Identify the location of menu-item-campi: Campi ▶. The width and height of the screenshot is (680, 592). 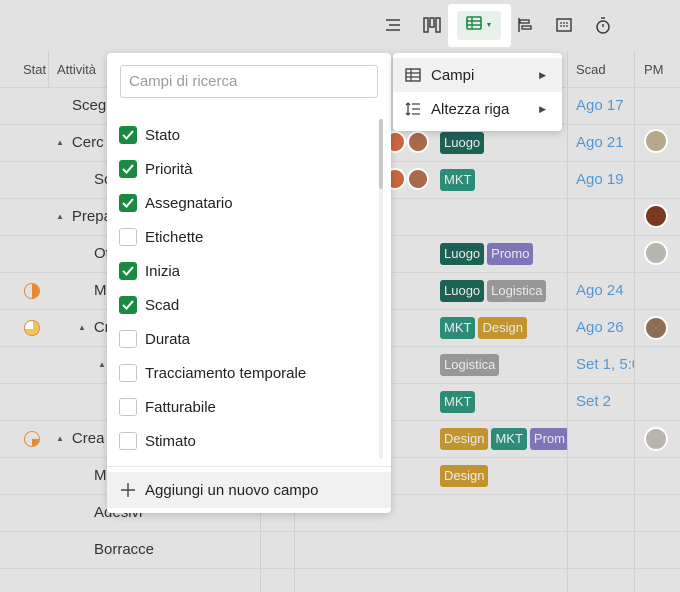
(477, 75).